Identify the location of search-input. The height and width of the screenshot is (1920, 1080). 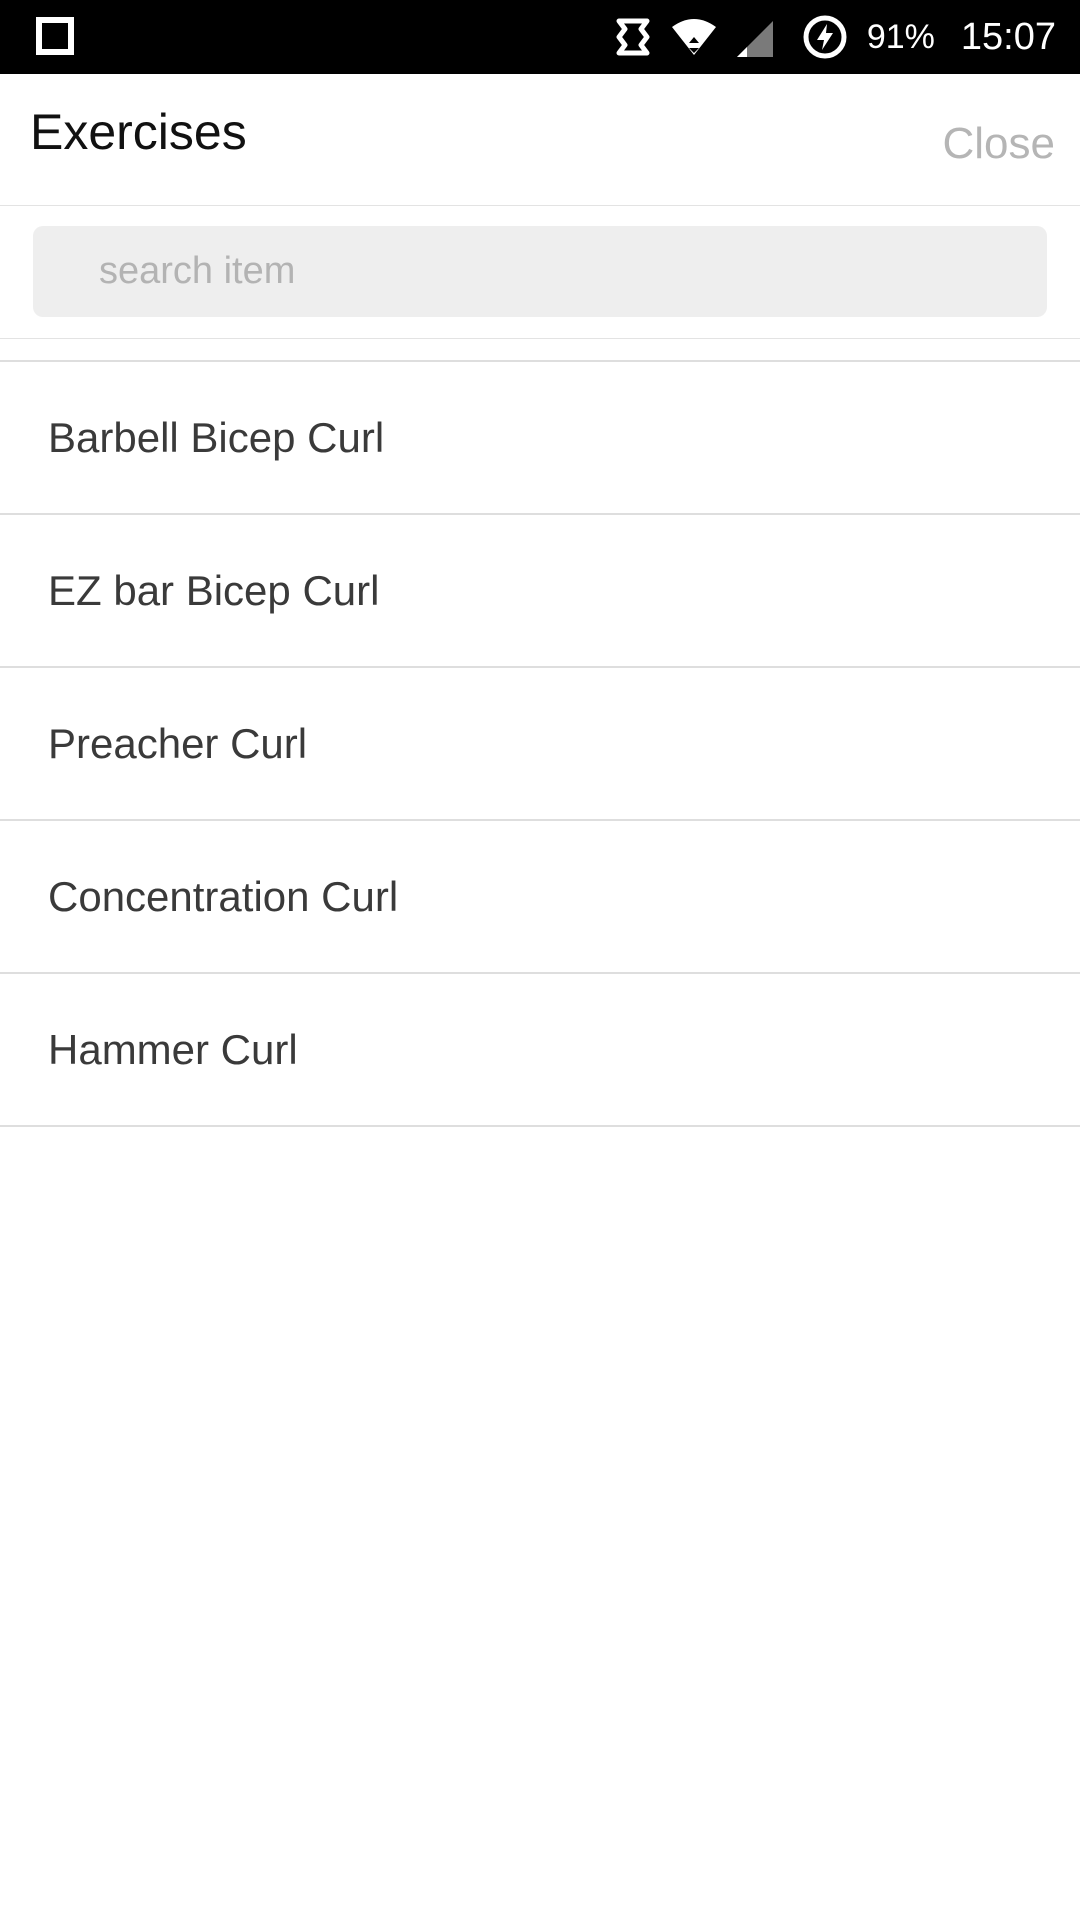
(540, 271).